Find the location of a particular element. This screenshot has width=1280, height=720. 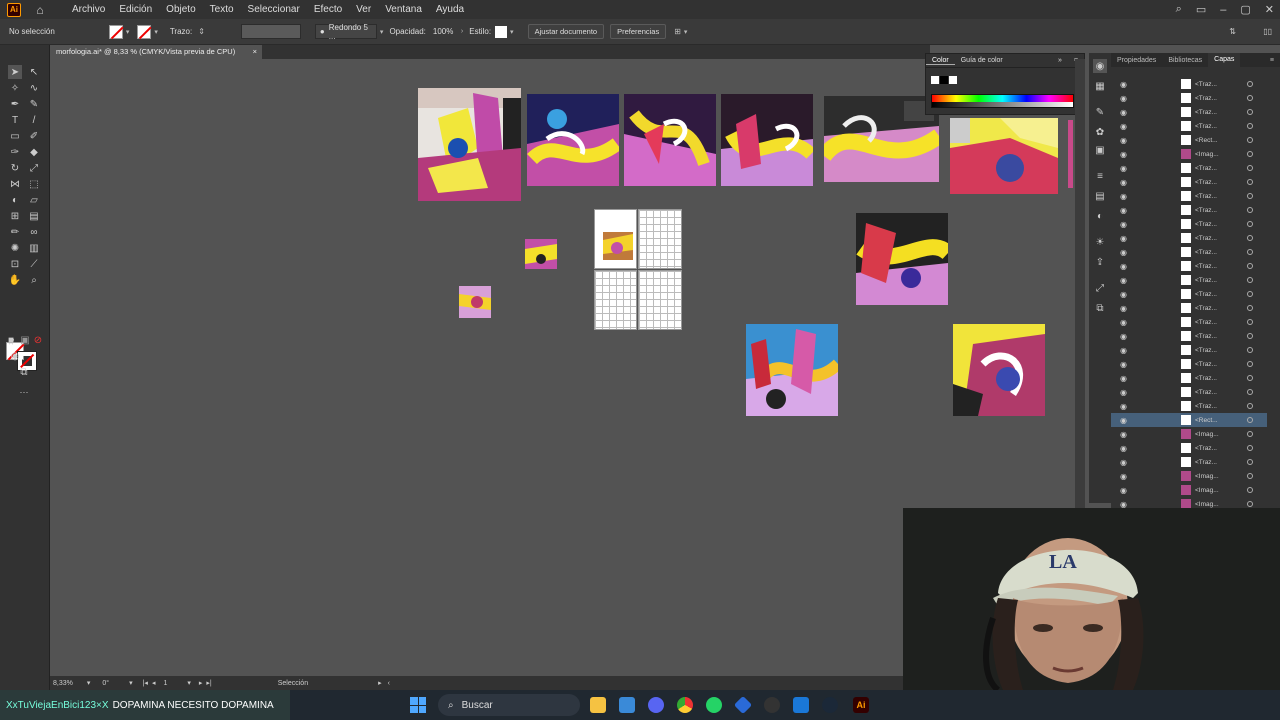

menu-objeto: Objeto is located at coordinates (180, 9).